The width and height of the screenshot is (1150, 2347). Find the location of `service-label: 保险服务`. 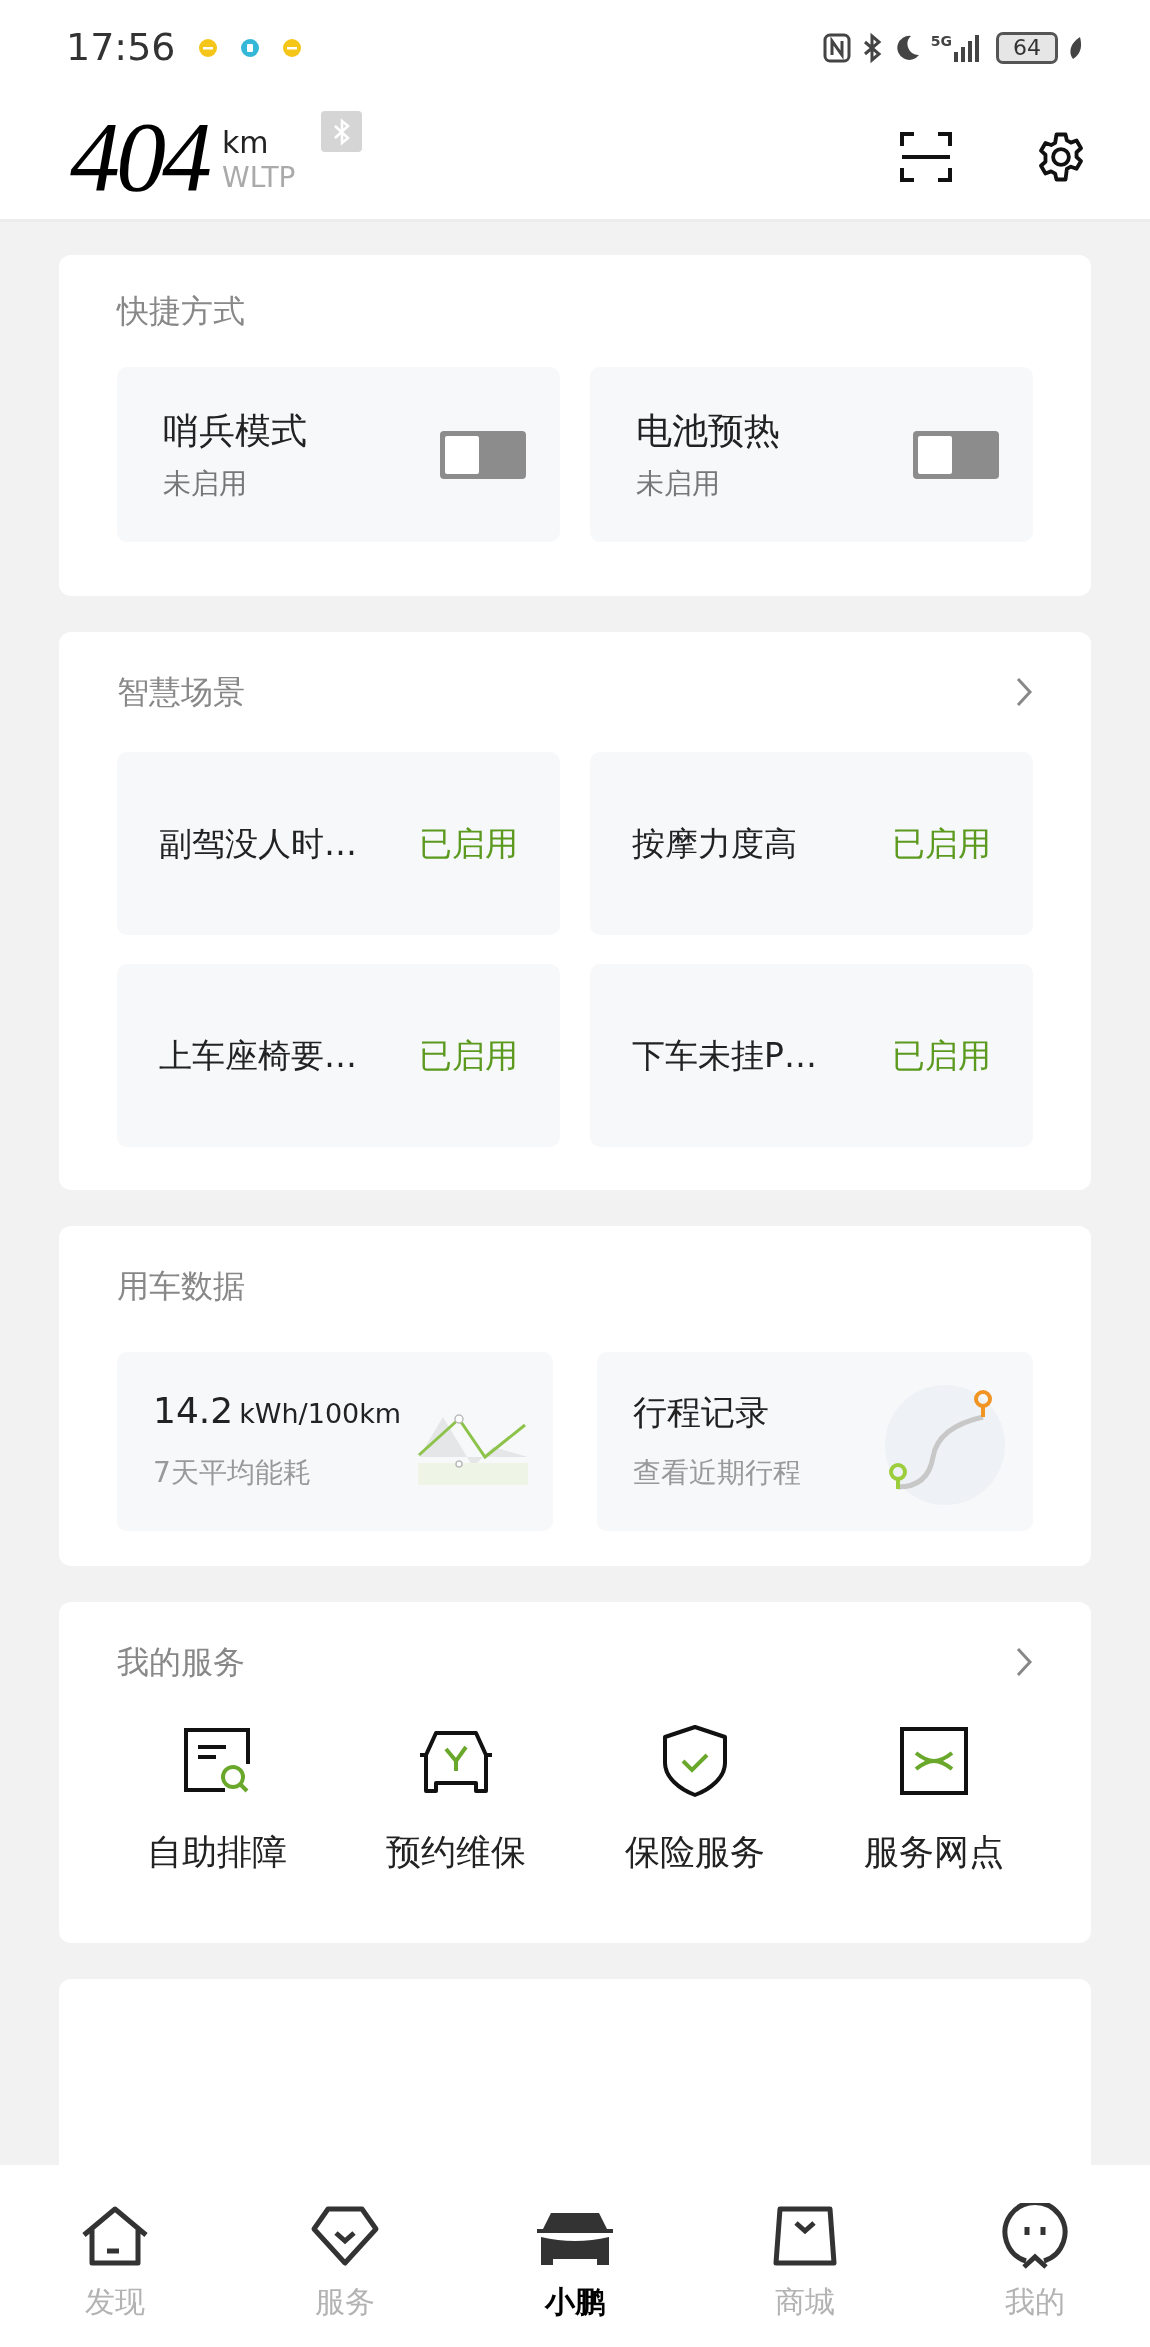

service-label: 保险服务 is located at coordinates (694, 1852).